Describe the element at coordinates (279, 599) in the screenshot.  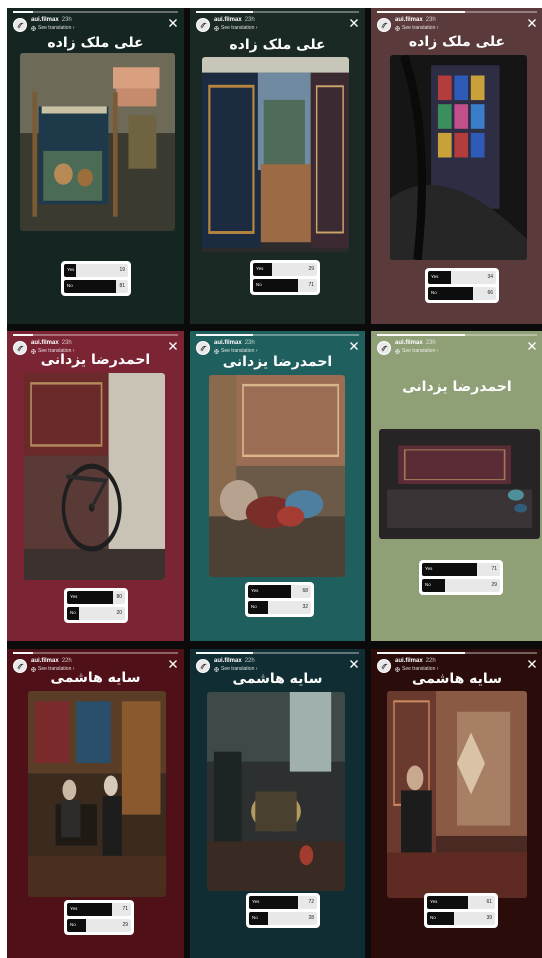
I see `poll-sticker: Yes 68 No 32` at that location.